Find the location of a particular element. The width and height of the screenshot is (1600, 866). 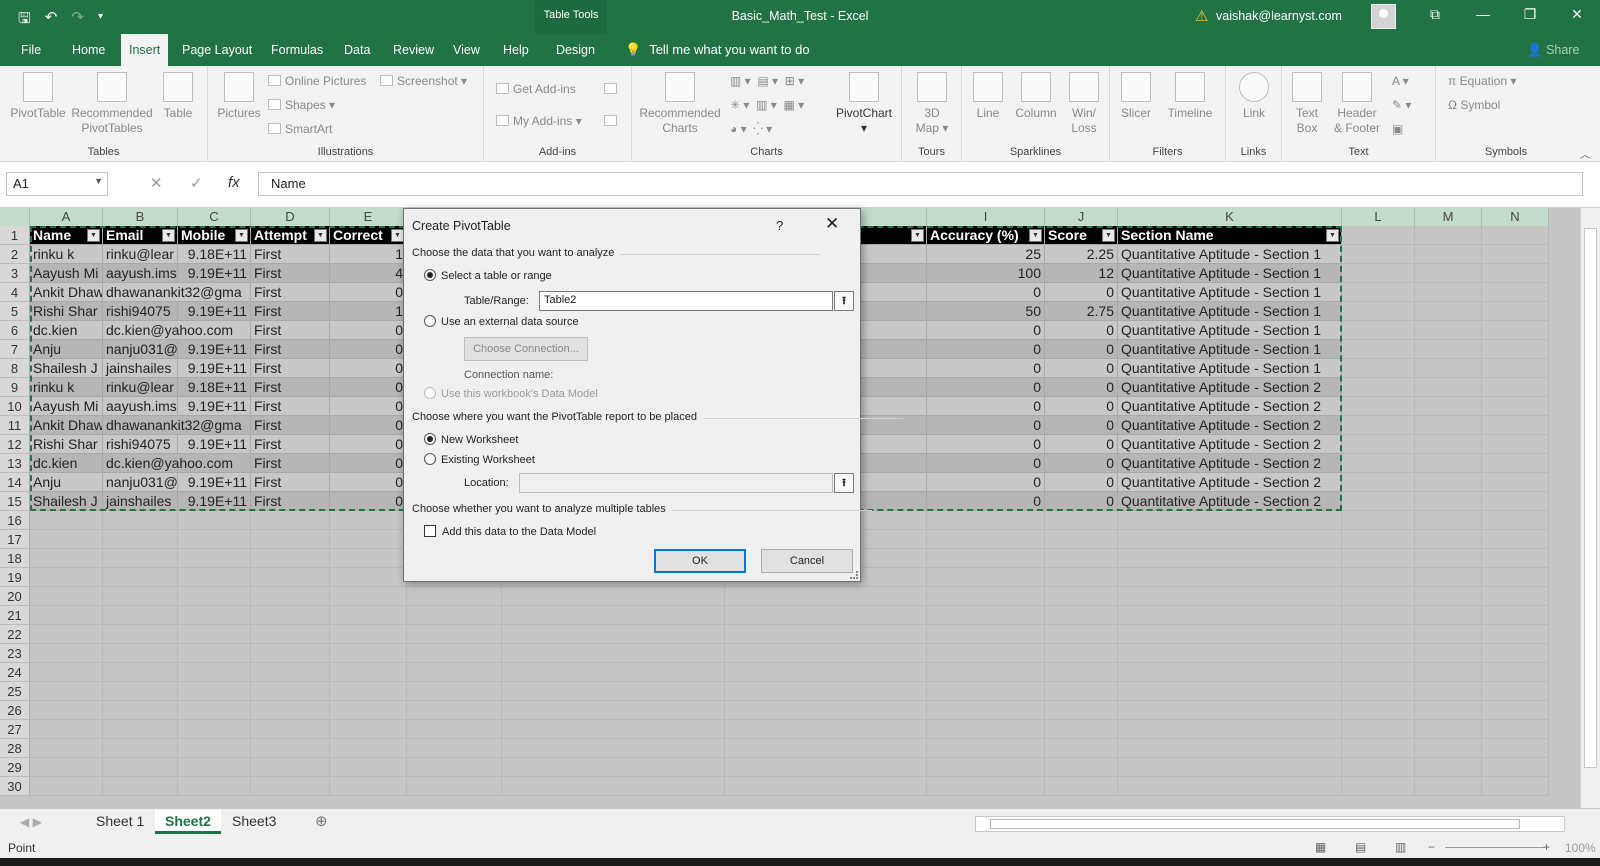

row-header: 24 is located at coordinates (15, 672).